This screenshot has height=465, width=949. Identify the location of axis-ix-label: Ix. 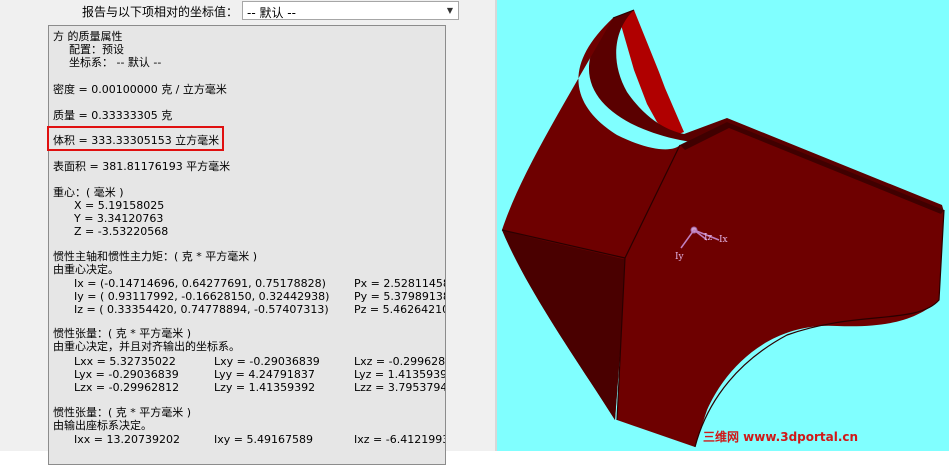
(723, 240).